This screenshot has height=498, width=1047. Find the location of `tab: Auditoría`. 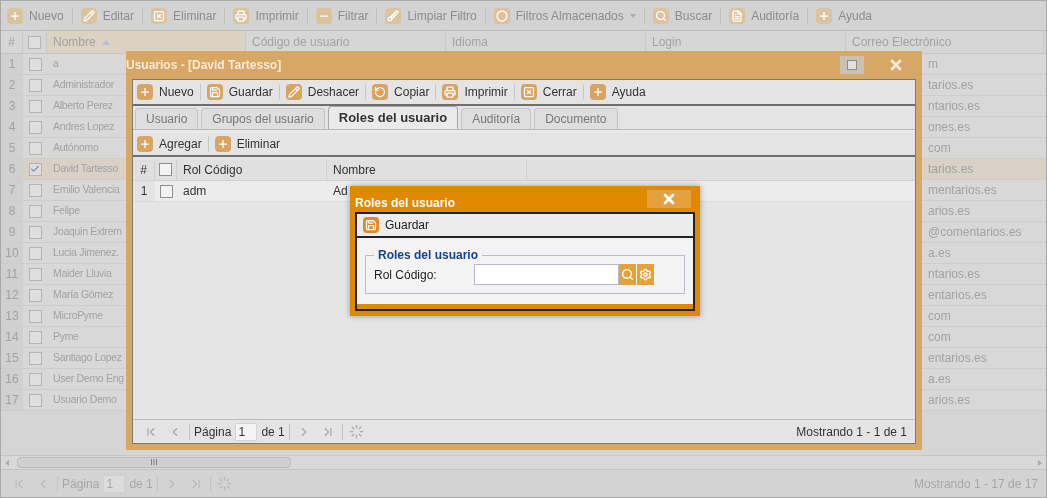

tab: Auditoría is located at coordinates (496, 118).